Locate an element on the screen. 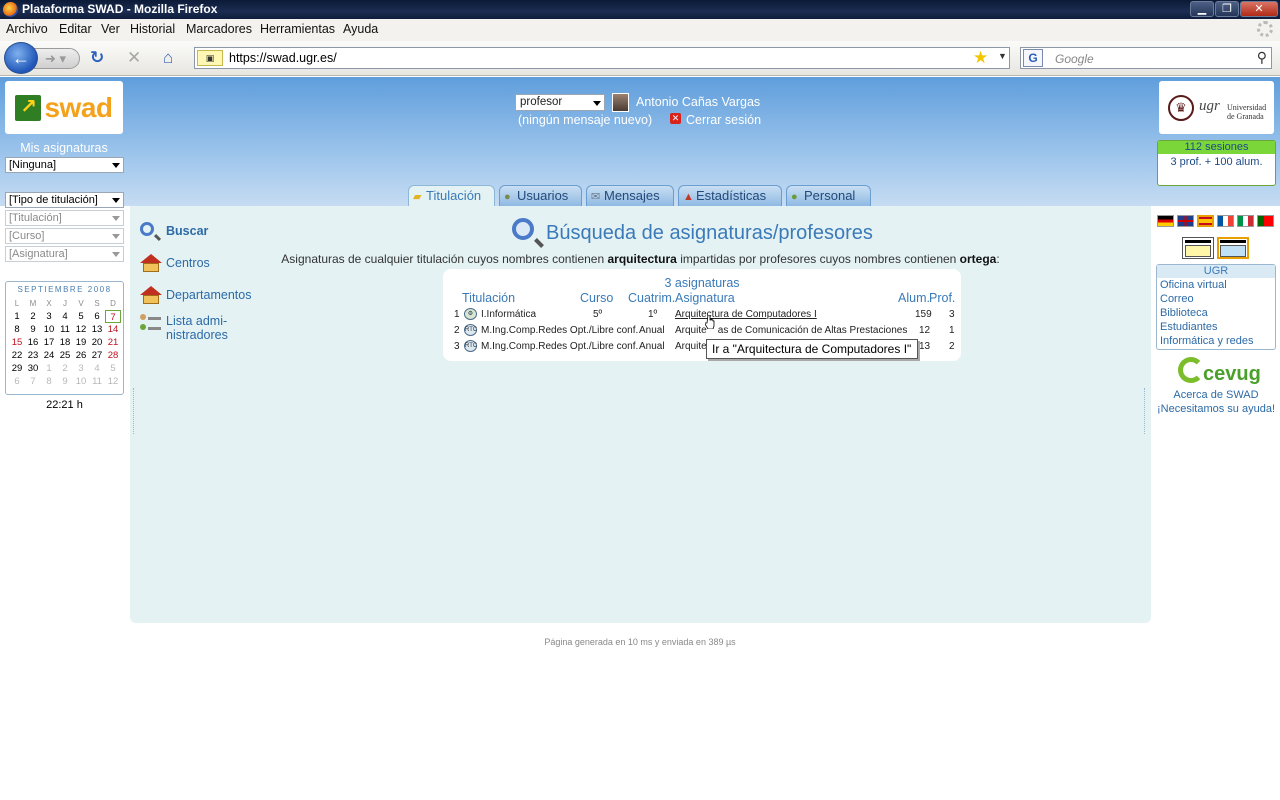 The width and height of the screenshot is (1280, 800). col-titulacion: Titulación is located at coordinates (488, 298).